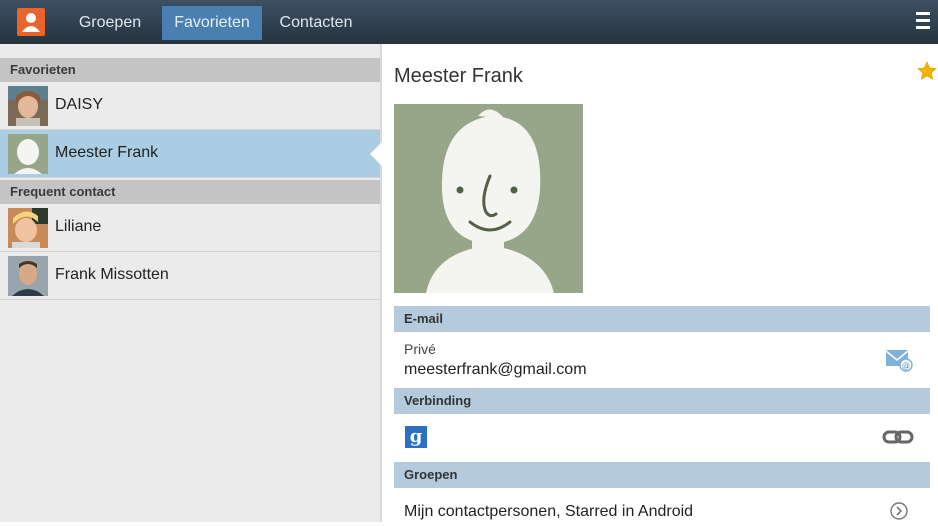  I want to click on contact-photo, so click(488, 198).